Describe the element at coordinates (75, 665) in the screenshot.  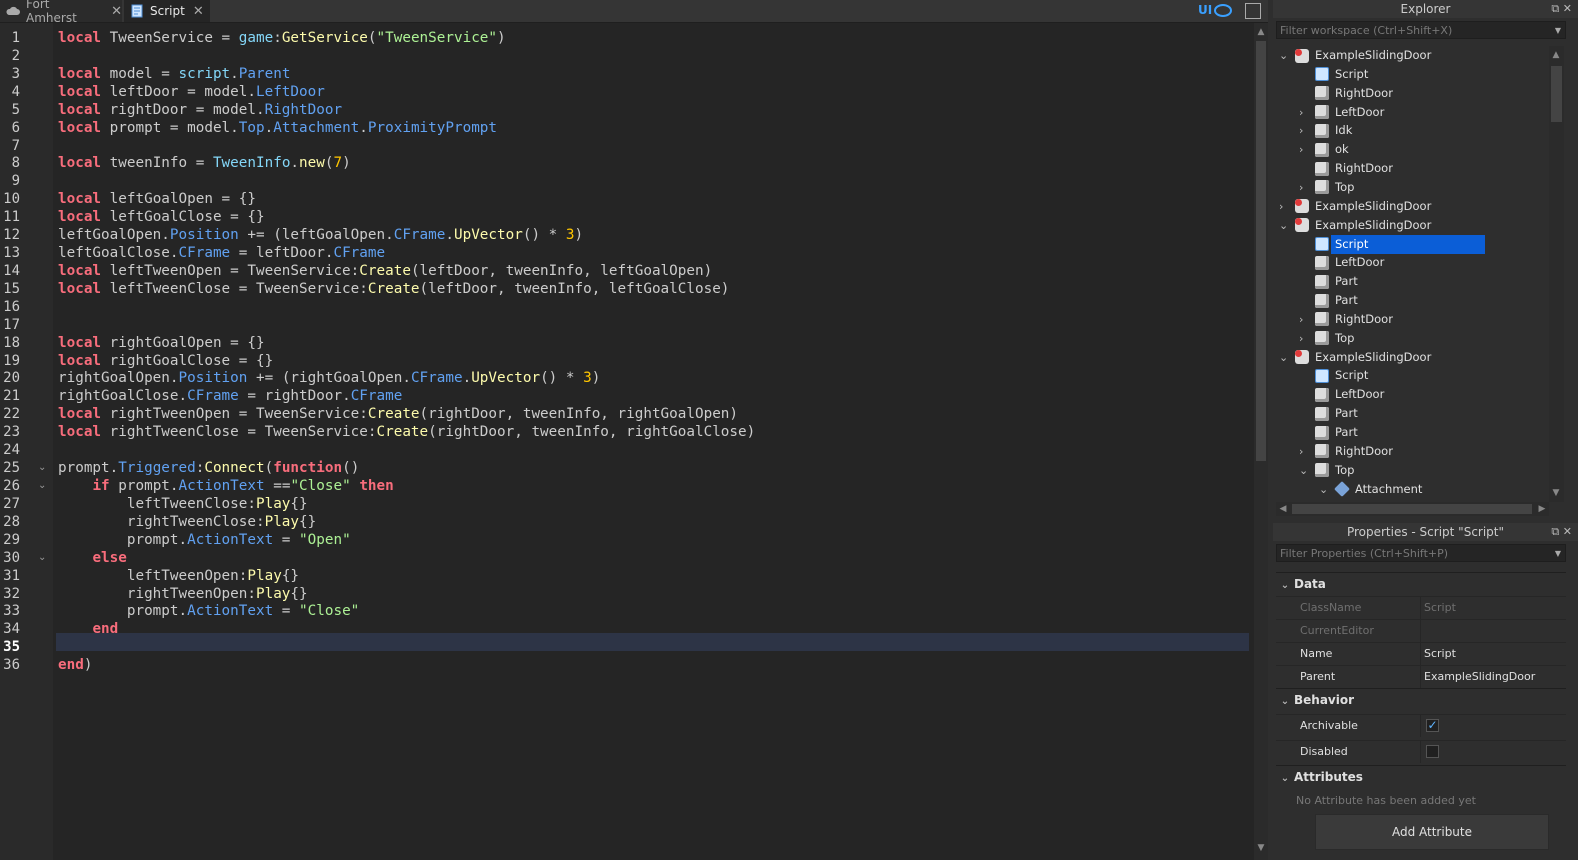
I see `code-line: end)` at that location.